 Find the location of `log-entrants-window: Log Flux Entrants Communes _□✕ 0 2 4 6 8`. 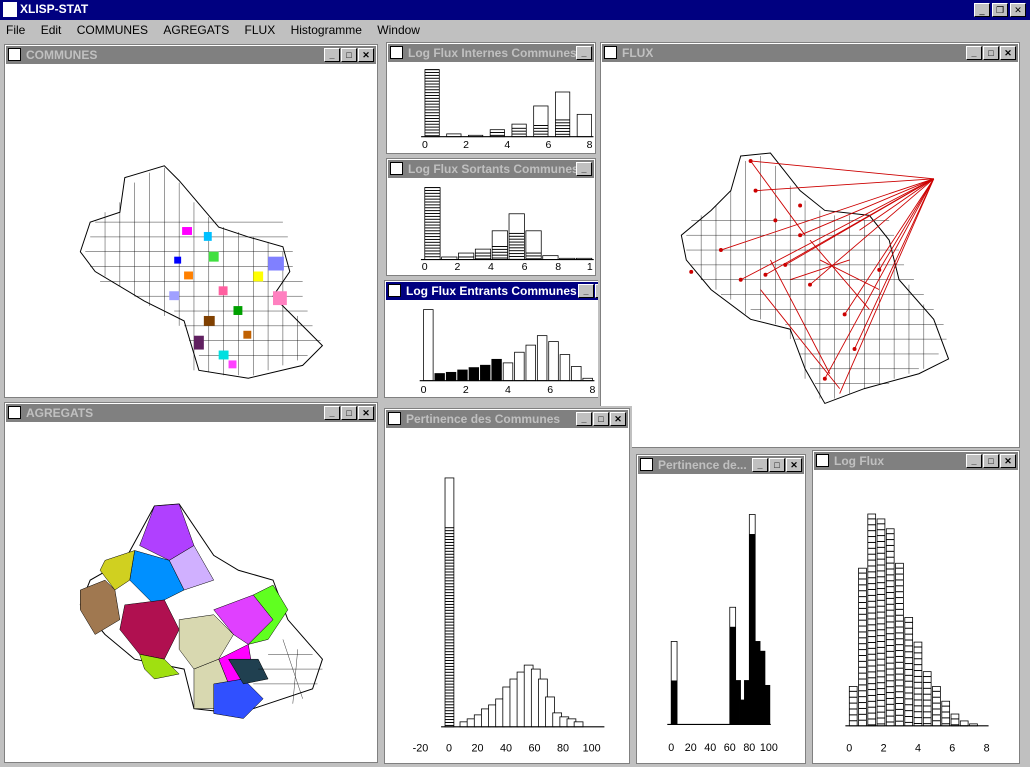

log-entrants-window: Log Flux Entrants Communes _□✕ 0 2 4 6 8 is located at coordinates (508, 339).